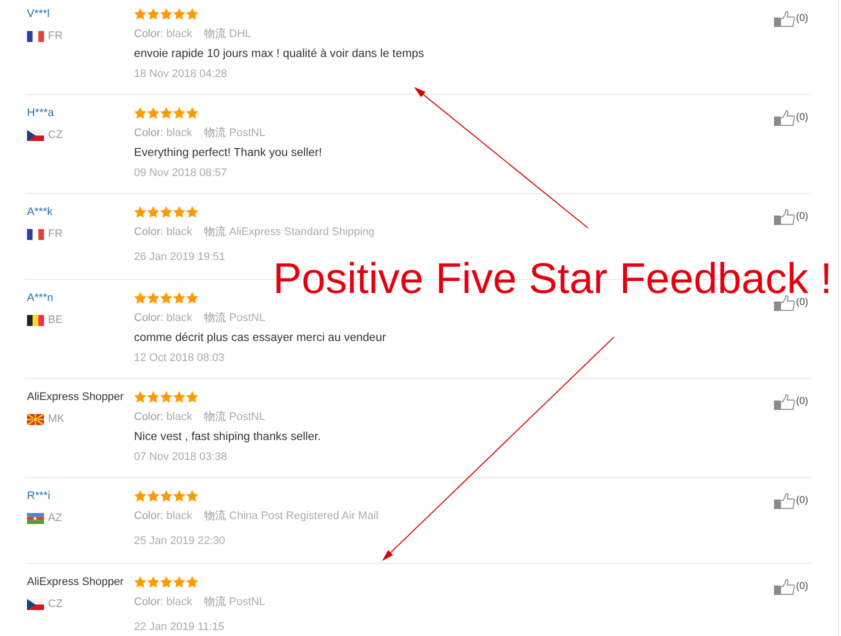  Describe the element at coordinates (179, 358) in the screenshot. I see `review-date: 12 Oct 2018 08:03` at that location.